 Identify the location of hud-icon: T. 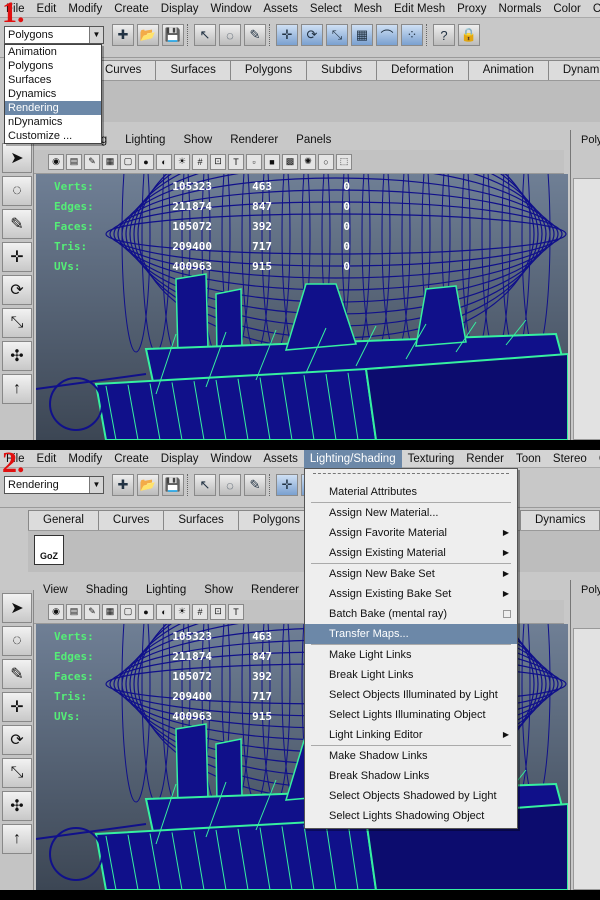
(236, 611).